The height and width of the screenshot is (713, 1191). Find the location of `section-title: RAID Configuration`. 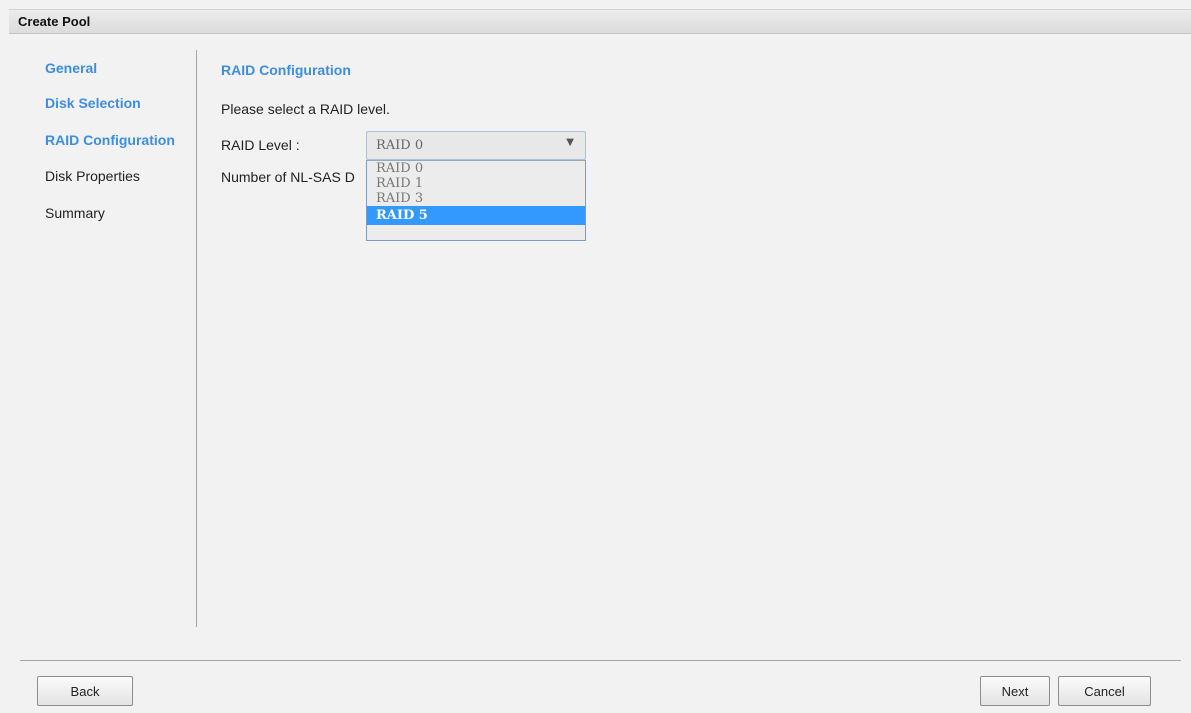

section-title: RAID Configuration is located at coordinates (286, 70).